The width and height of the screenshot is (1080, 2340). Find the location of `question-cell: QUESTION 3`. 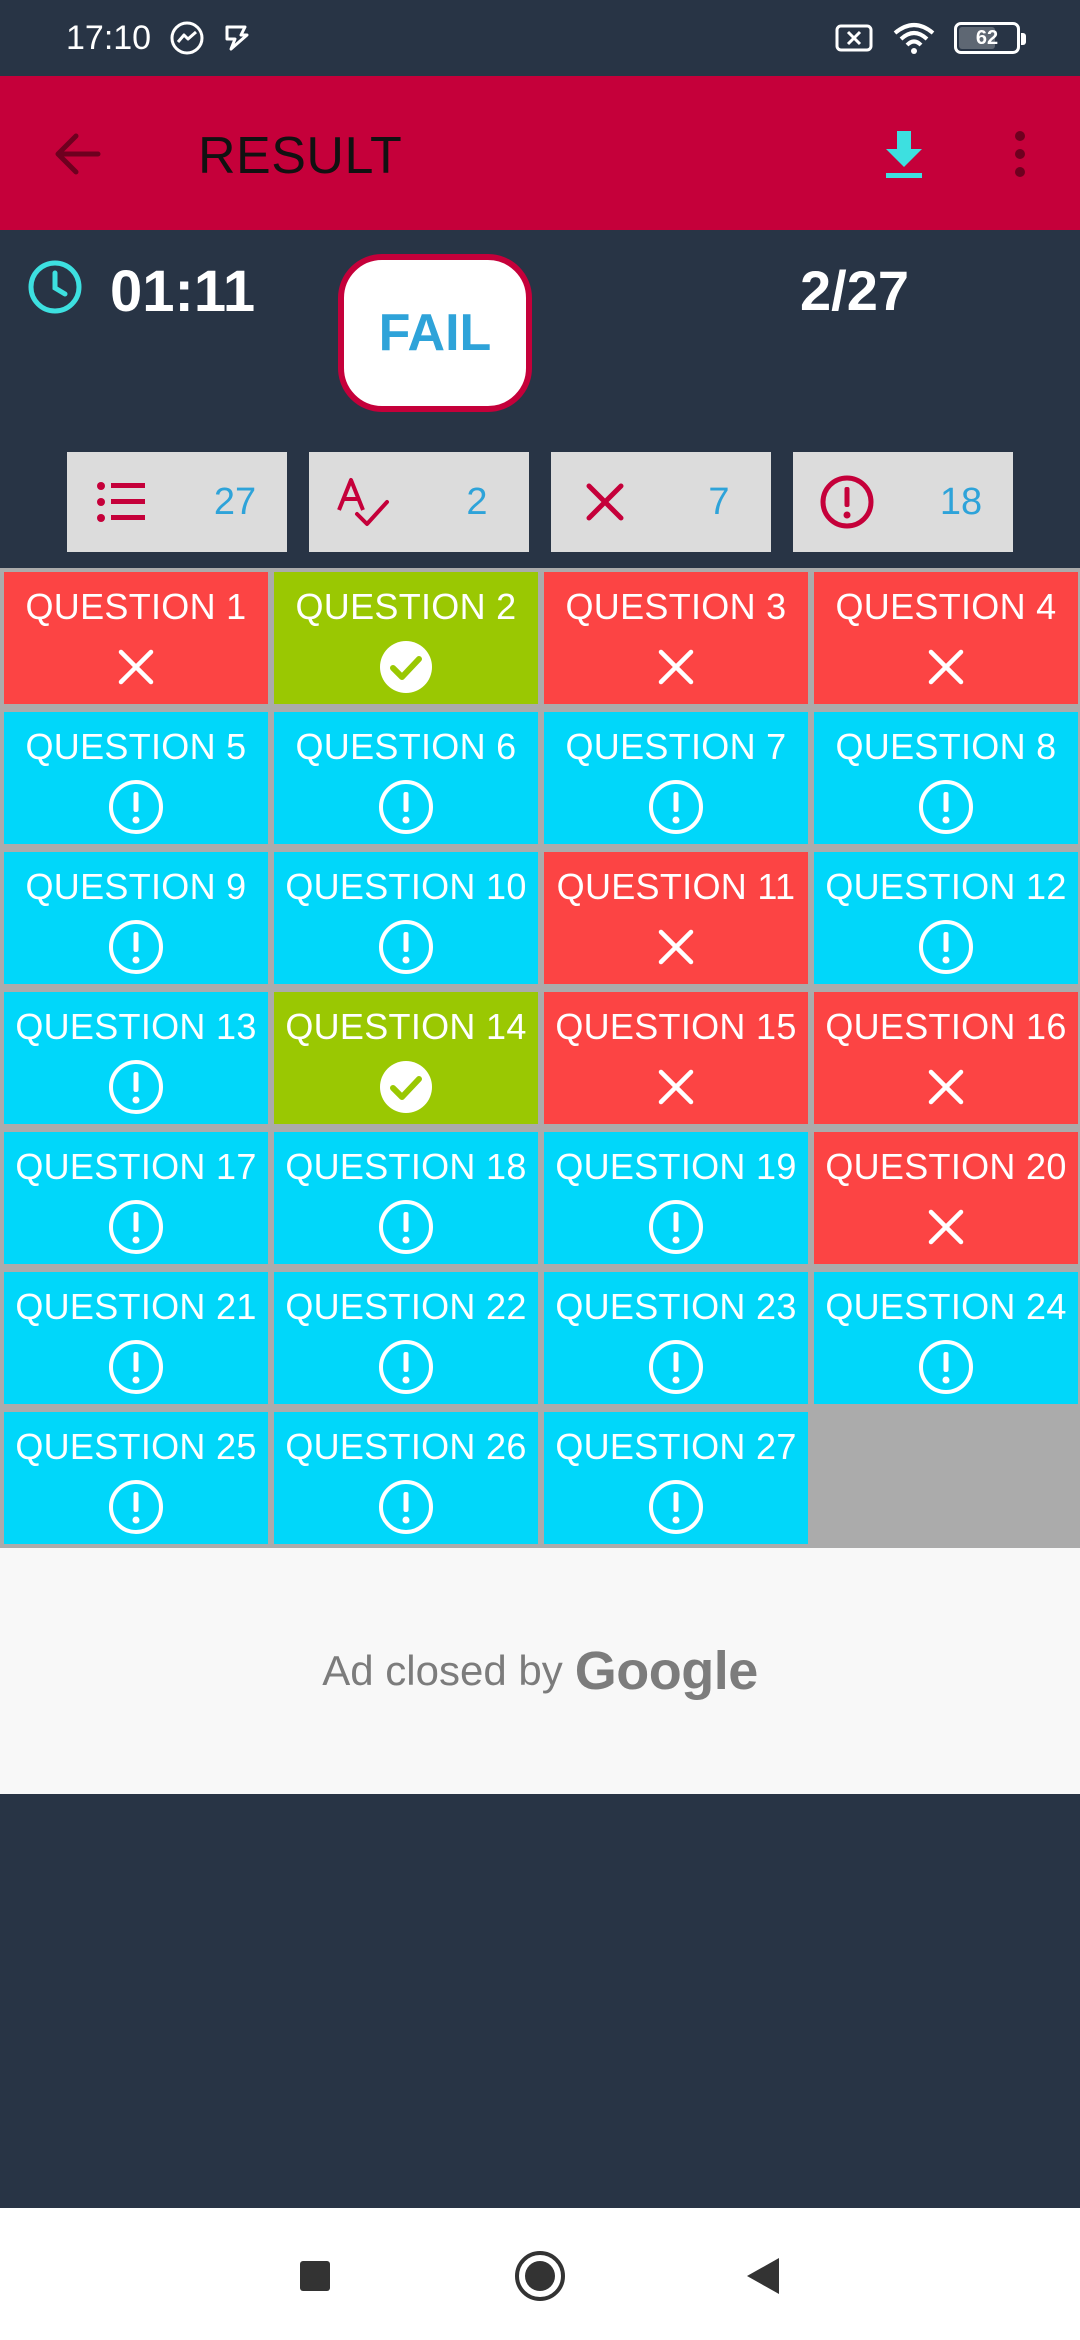

question-cell: QUESTION 3 is located at coordinates (676, 638).